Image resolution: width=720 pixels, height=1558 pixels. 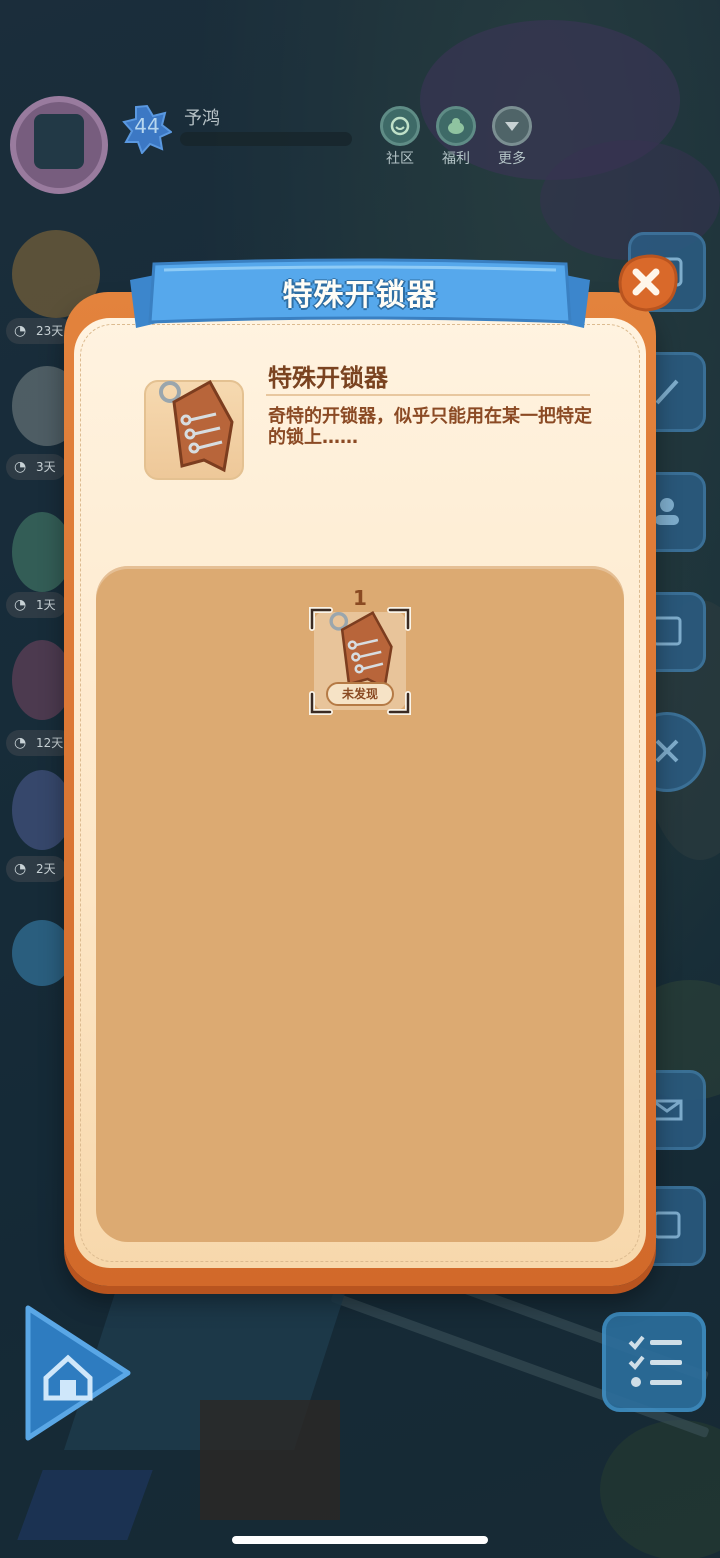 What do you see at coordinates (42, 953) in the screenshot?
I see `expand-arrow-button` at bounding box center [42, 953].